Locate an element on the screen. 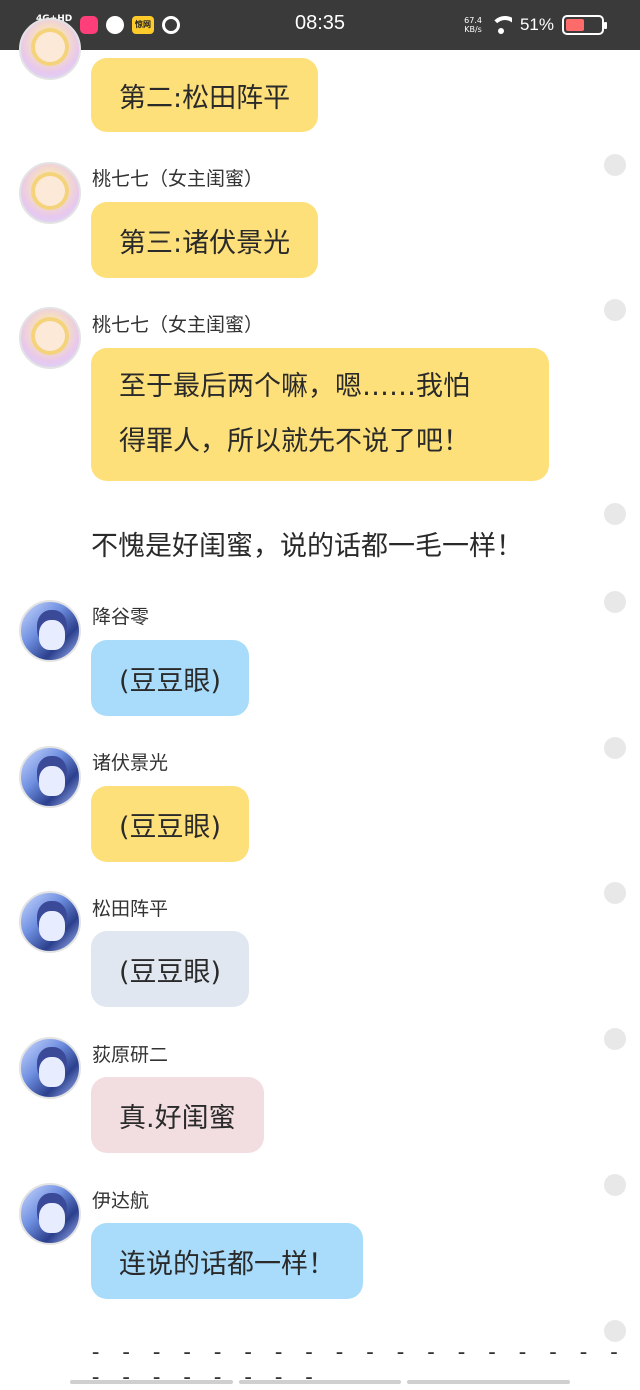 The width and height of the screenshot is (640, 1390). message-bubble: 连说的话都一样！ is located at coordinates (227, 1261).